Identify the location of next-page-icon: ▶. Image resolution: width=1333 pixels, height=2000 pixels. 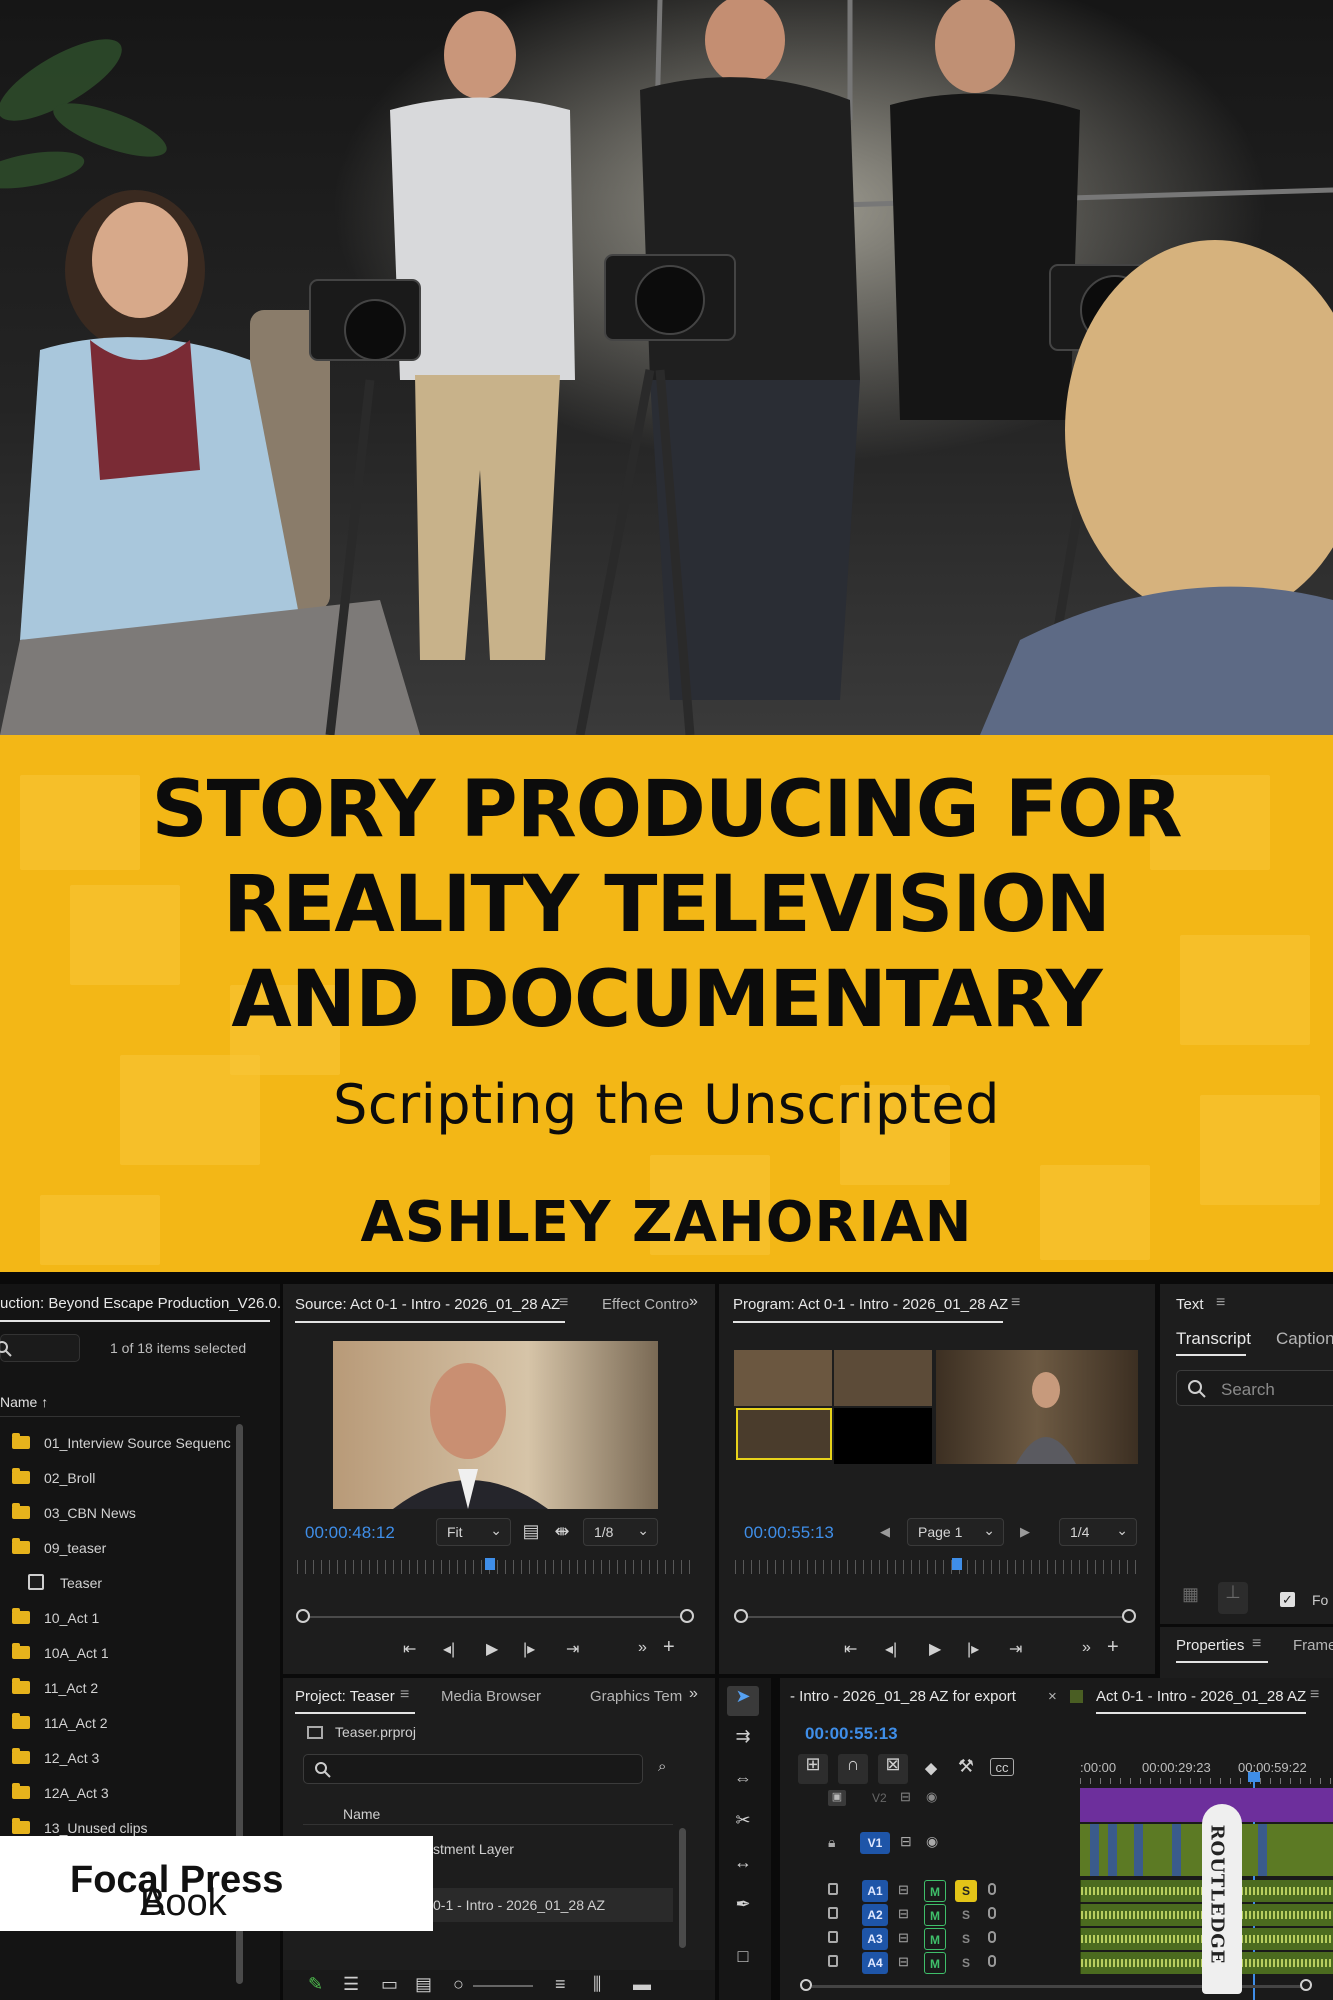
(1025, 1532).